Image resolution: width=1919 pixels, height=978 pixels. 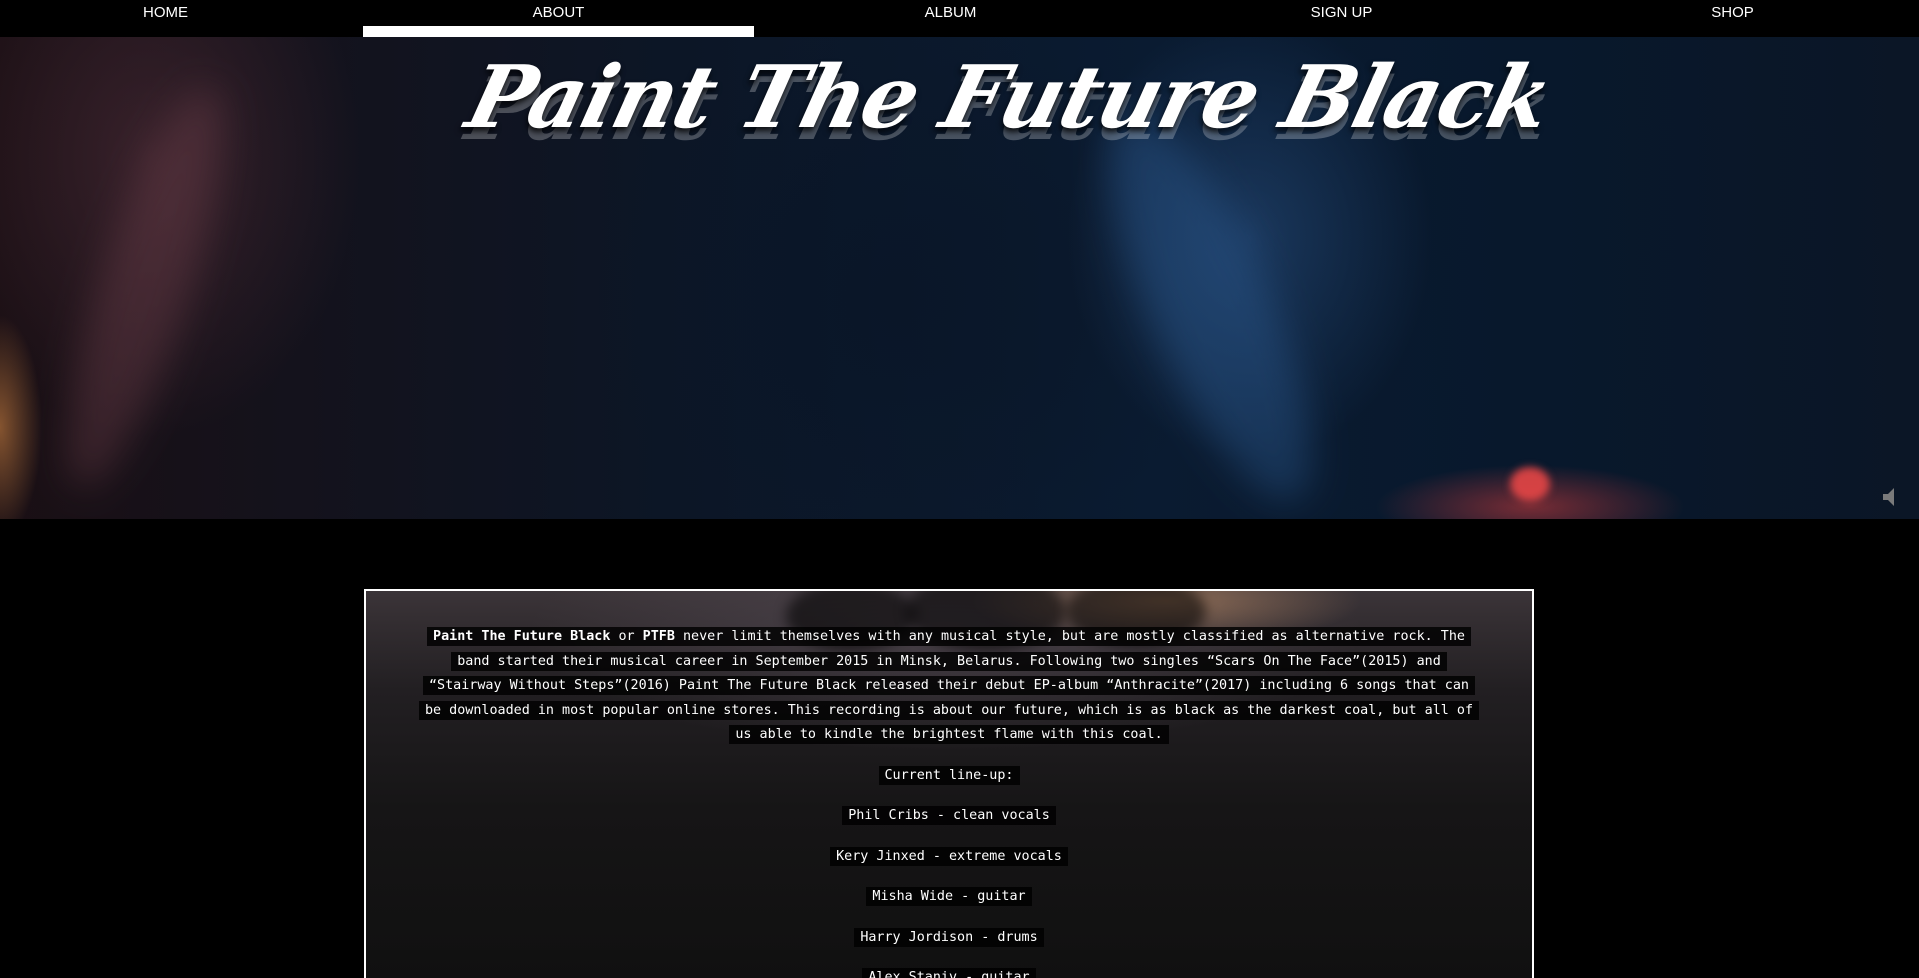 I want to click on lineup-member: Kery Jinxed - extreme vocals, so click(x=949, y=857).